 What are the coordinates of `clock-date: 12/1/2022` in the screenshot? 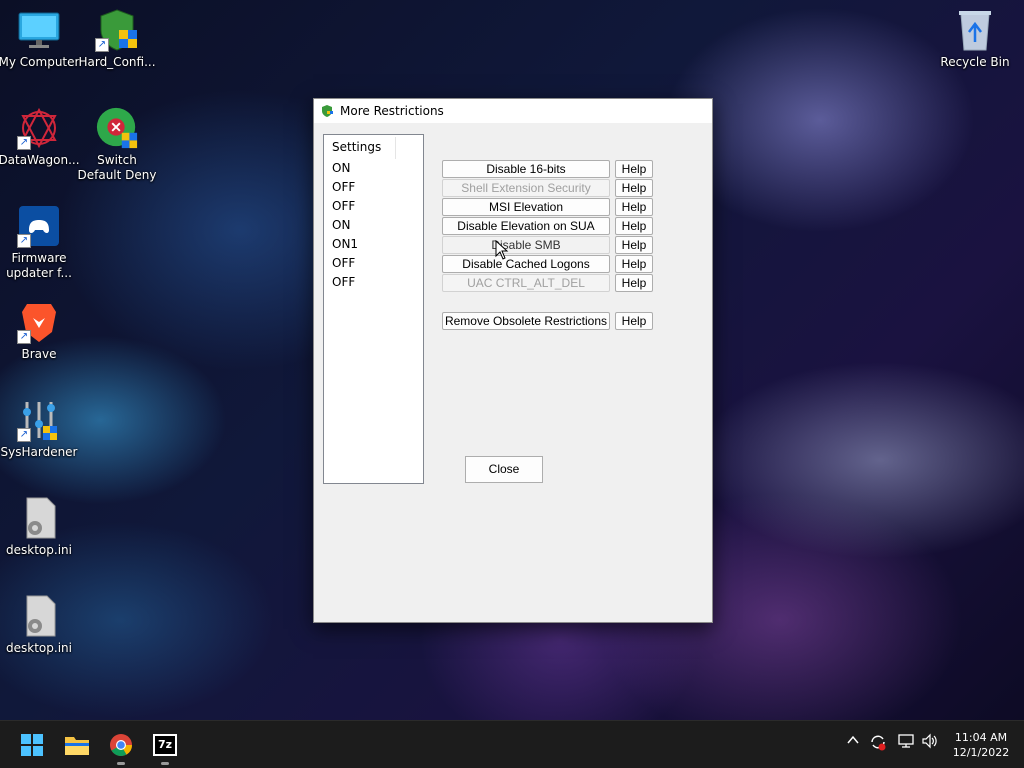 It's located at (981, 752).